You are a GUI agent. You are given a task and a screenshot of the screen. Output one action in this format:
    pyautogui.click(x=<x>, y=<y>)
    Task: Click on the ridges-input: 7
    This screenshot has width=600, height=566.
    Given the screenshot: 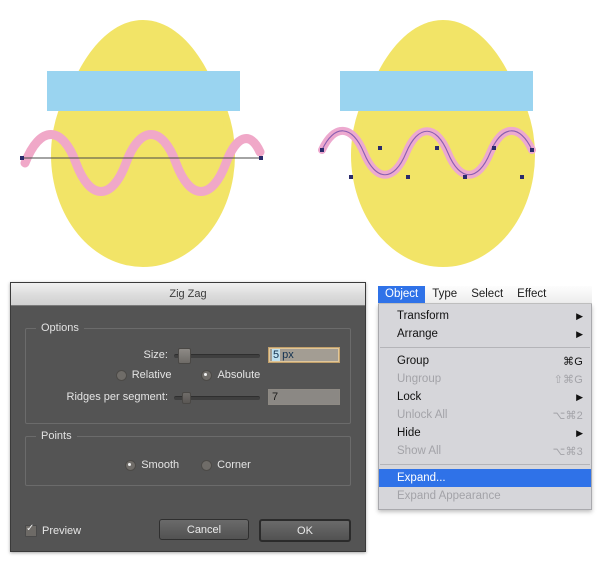 What is the action you would take?
    pyautogui.click(x=304, y=397)
    